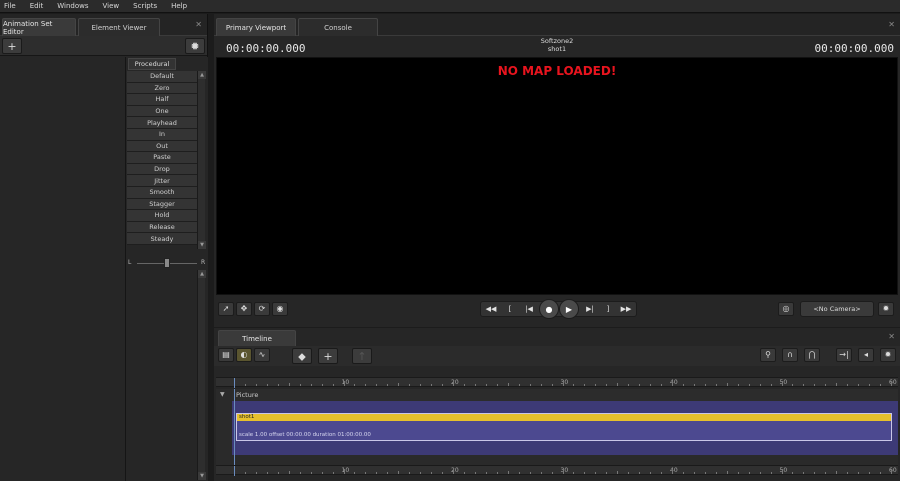 This screenshot has height=481, width=900. Describe the element at coordinates (162, 204) in the screenshot. I see `procedural-item: Stagger` at that location.